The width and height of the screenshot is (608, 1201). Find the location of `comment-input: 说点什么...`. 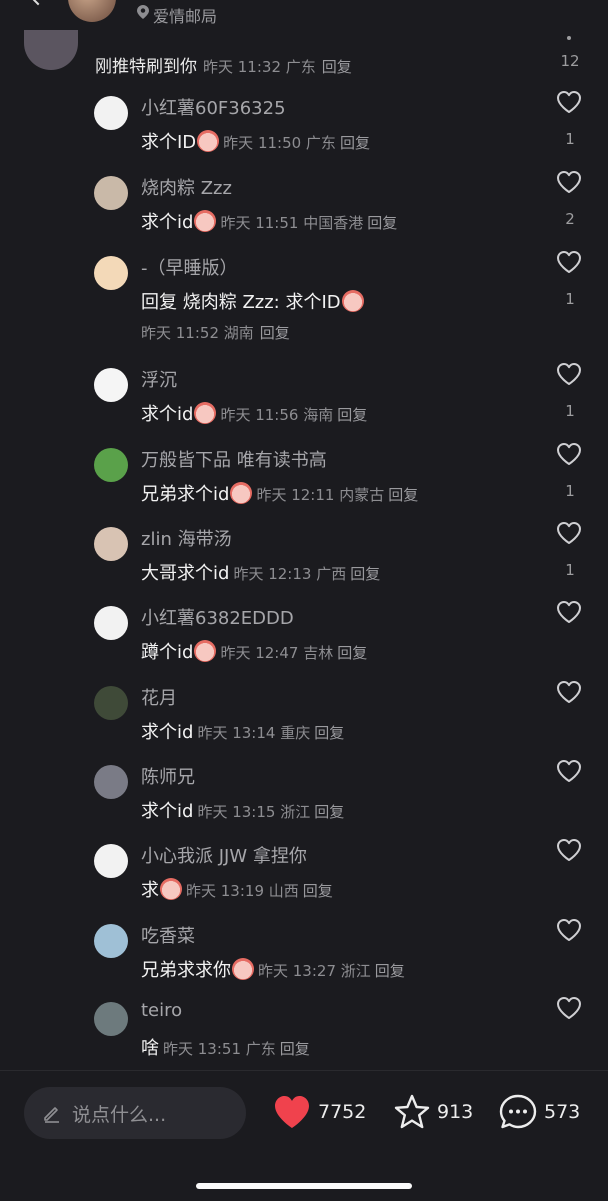

comment-input: 说点什么... is located at coordinates (135, 1113).